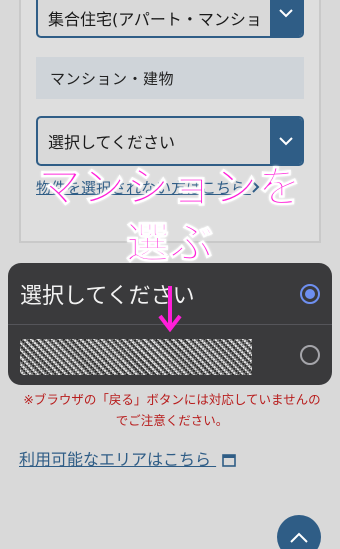 This screenshot has width=340, height=549. What do you see at coordinates (172, 410) in the screenshot?
I see `back-button-notice: ※ブラウザの「戻る」ボタンには対応していませんのでご注意ください。` at bounding box center [172, 410].